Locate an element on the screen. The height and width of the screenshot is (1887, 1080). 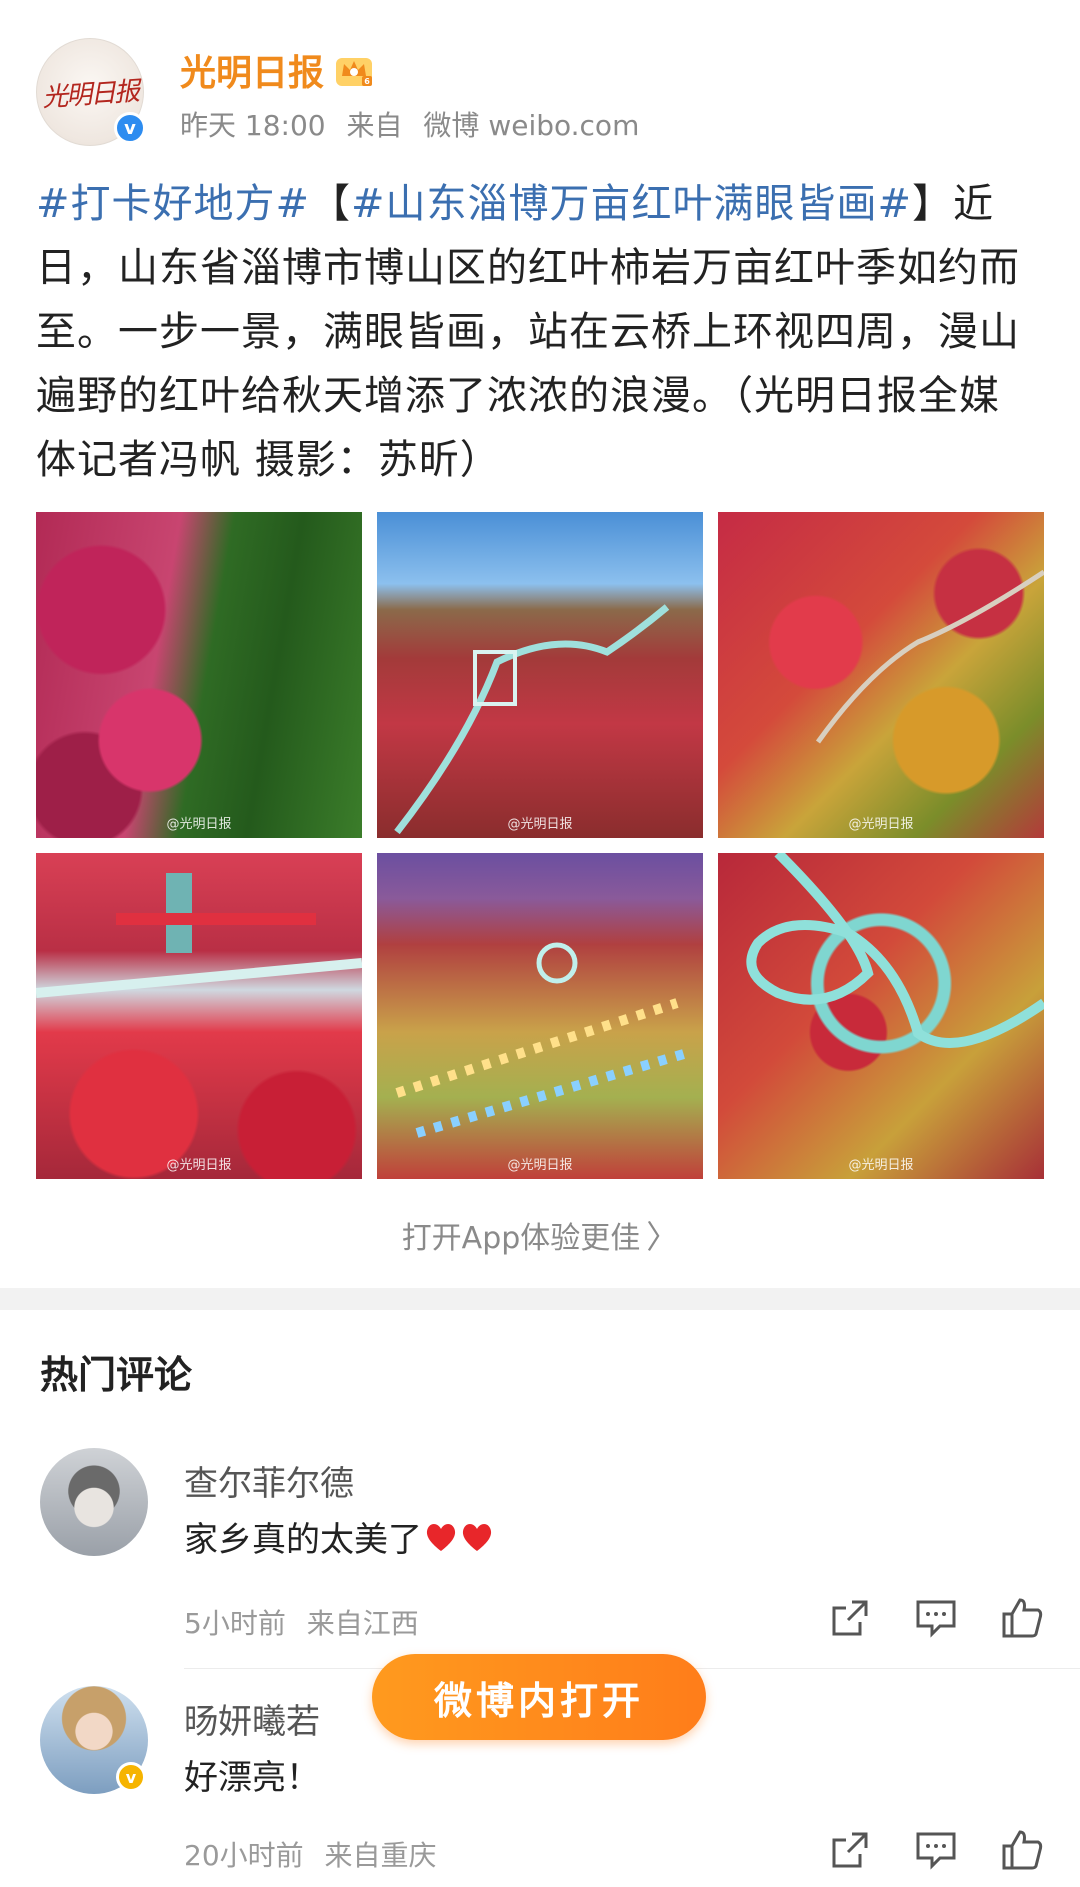
comment-meta: 5小时前 来自江西 is located at coordinates (307, 1622).